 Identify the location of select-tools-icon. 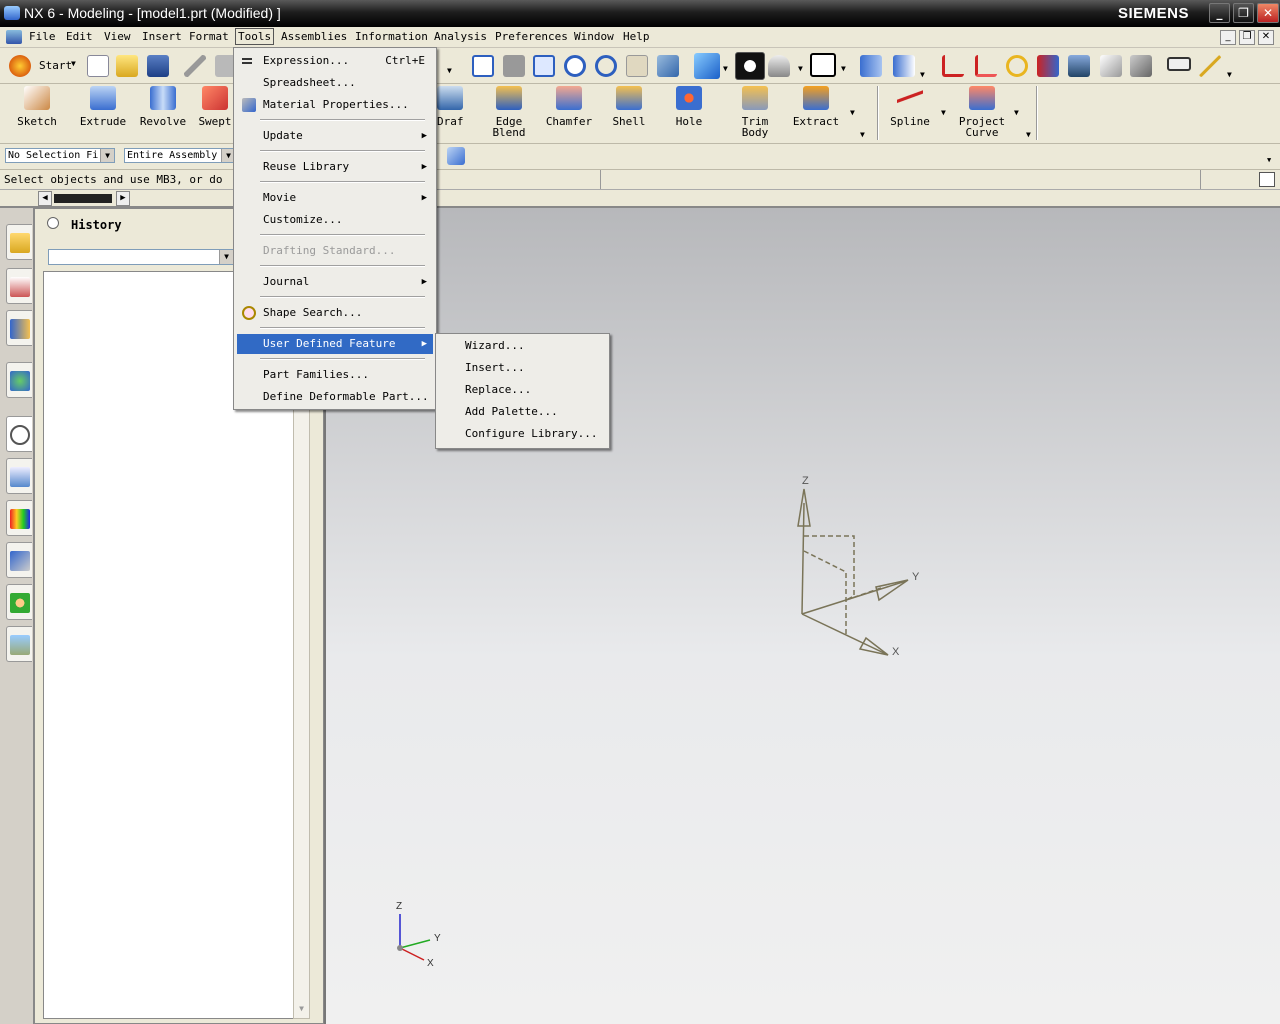
(1079, 66).